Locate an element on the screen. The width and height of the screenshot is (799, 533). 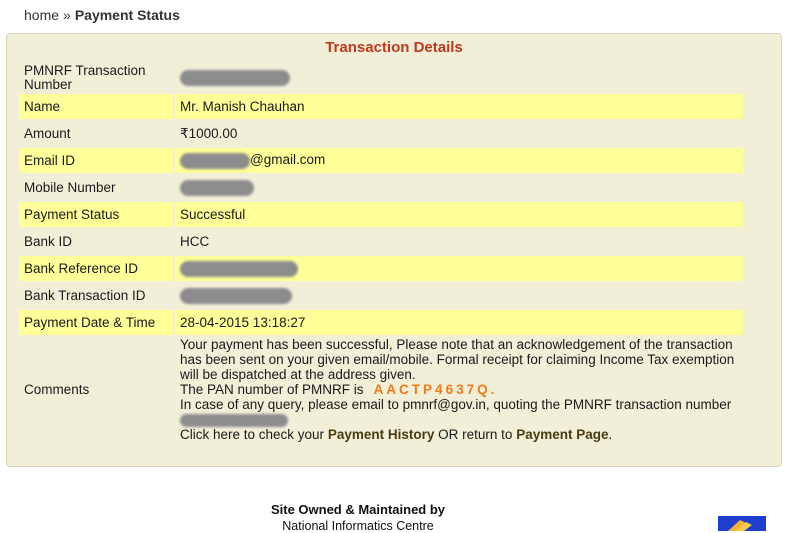
redacted-transaction-ref is located at coordinates (234, 420).